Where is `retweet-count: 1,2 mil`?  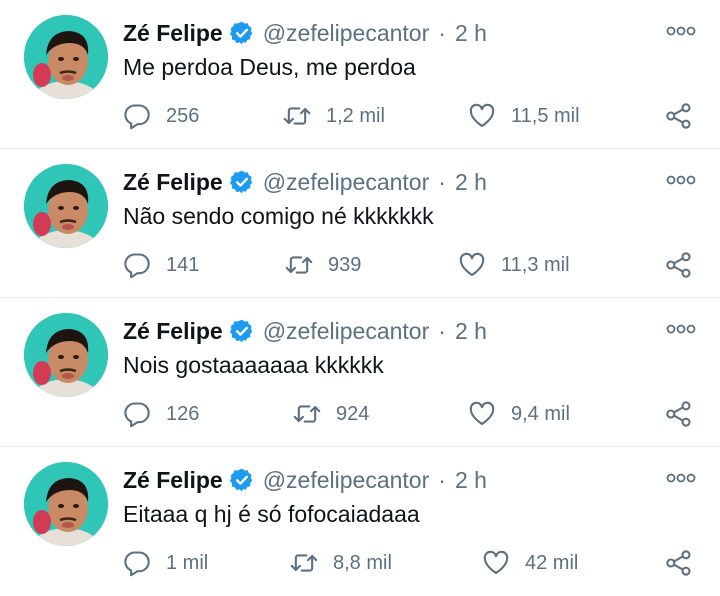 retweet-count: 1,2 mil is located at coordinates (355, 115).